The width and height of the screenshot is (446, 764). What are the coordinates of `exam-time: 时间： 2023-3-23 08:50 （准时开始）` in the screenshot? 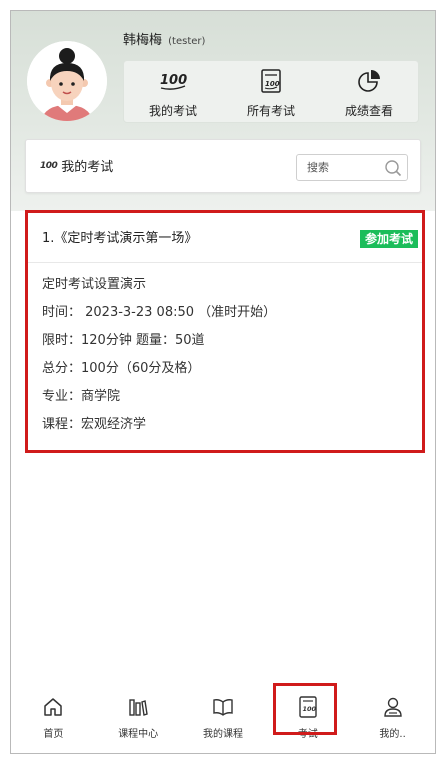 It's located at (159, 312).